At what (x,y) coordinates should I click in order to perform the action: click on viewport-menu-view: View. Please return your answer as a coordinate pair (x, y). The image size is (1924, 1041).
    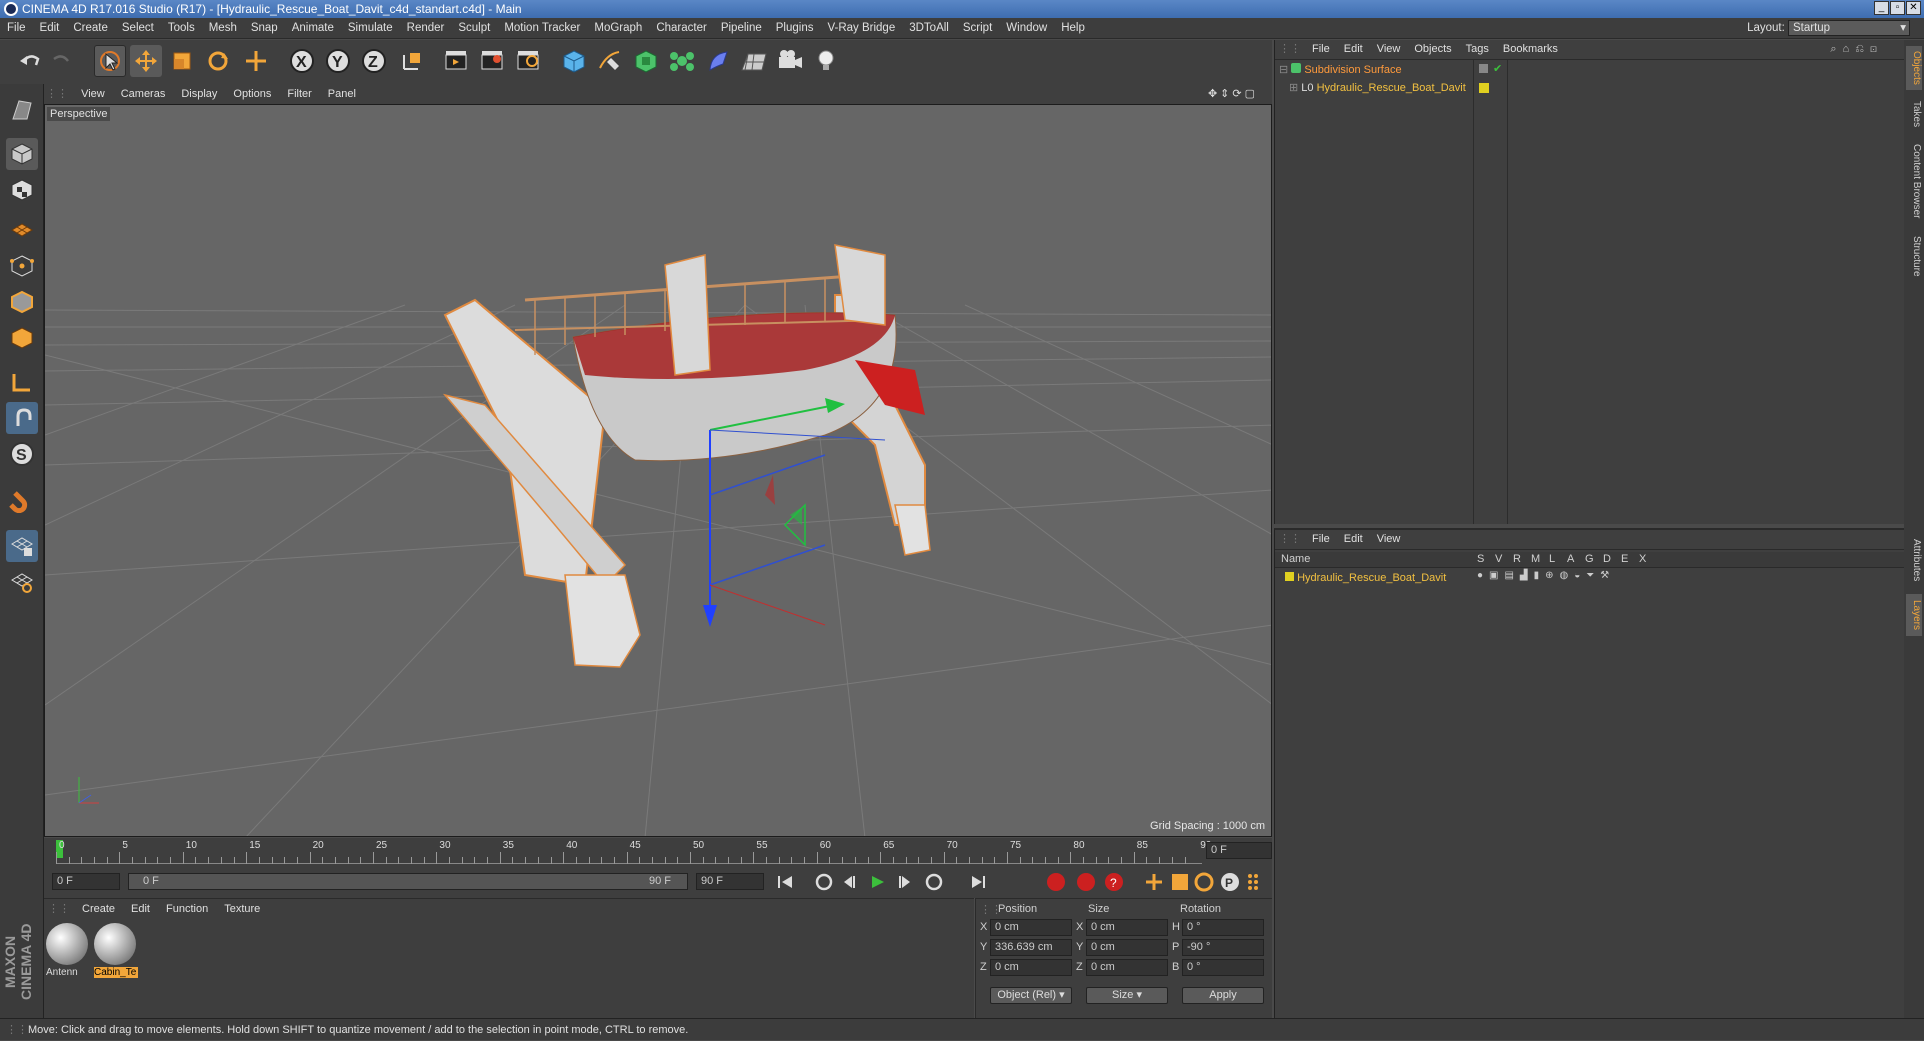
    Looking at the image, I should click on (93, 94).